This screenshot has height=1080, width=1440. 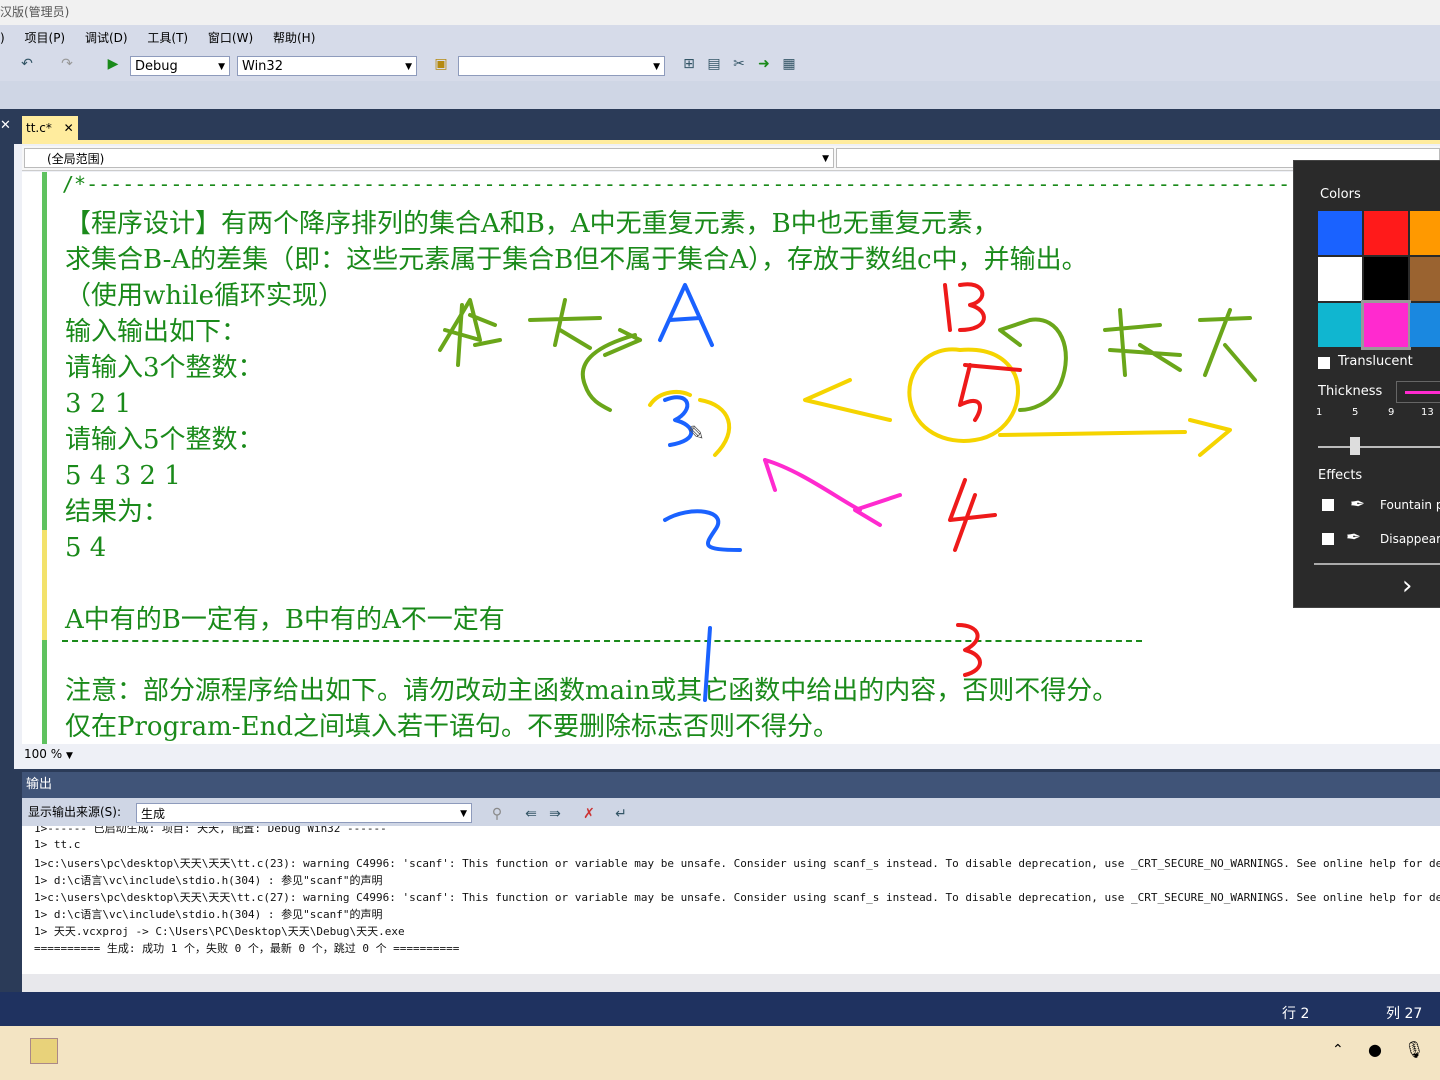 I want to click on change-gutter, so click(x=44, y=458).